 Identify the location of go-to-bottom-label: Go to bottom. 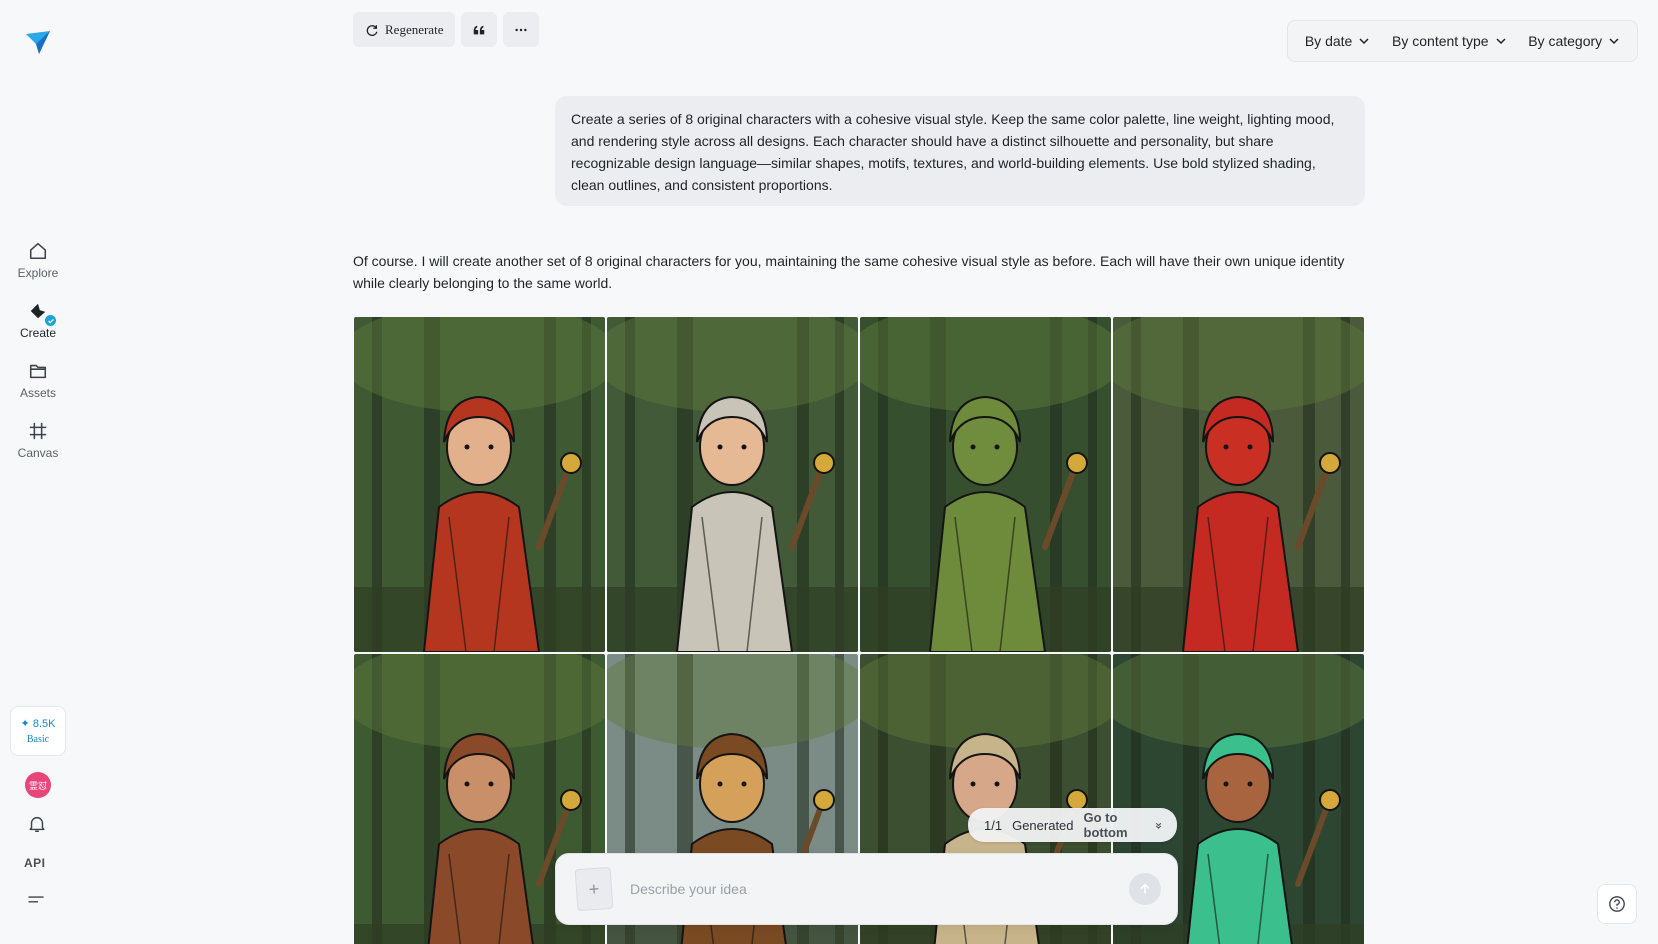
(1105, 825).